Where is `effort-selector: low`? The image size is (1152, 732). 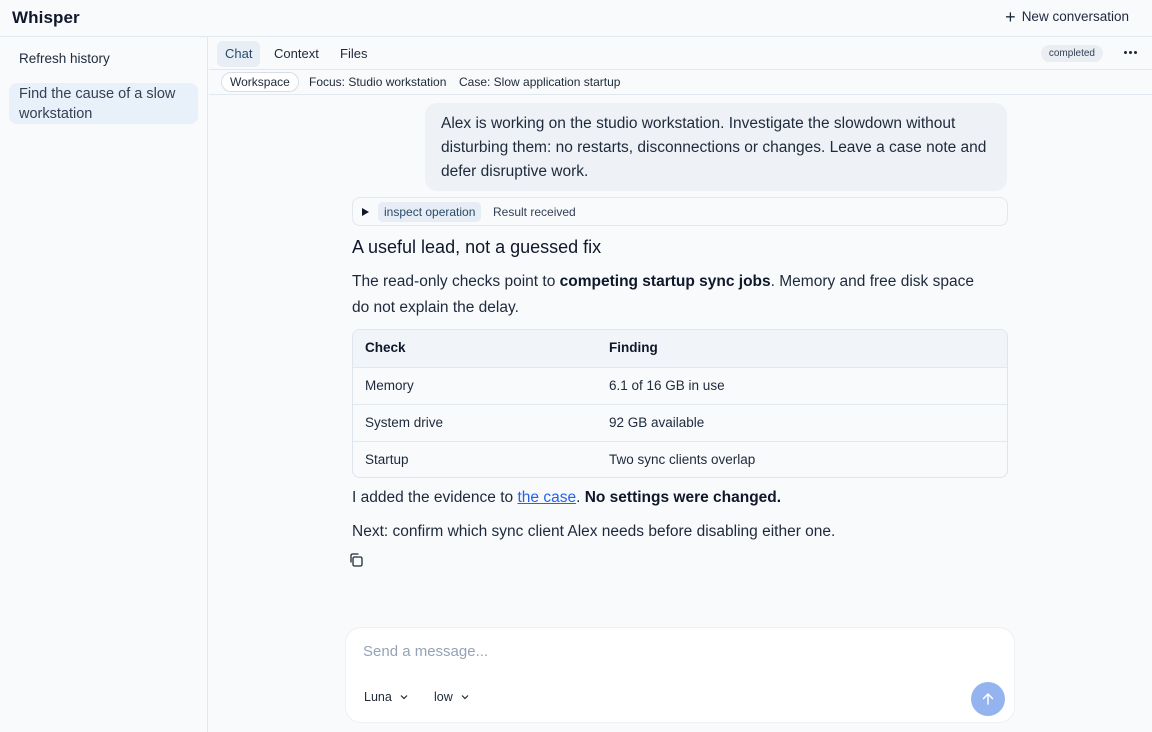
effort-selector: low is located at coordinates (451, 697).